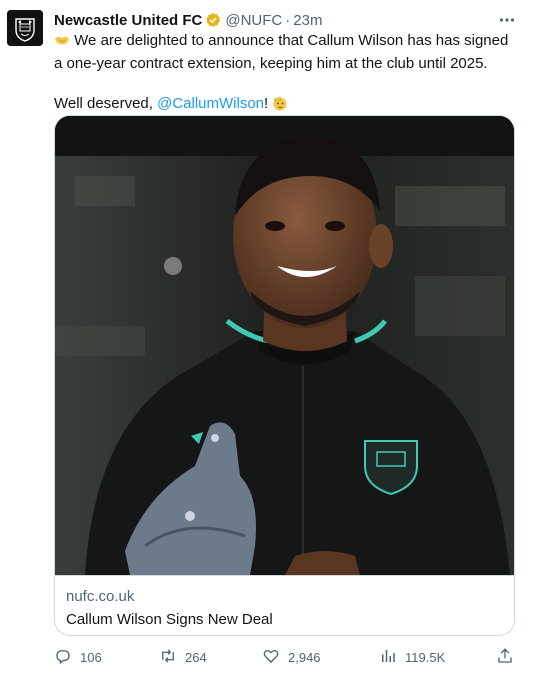  I want to click on more-options-icon, so click(507, 20).